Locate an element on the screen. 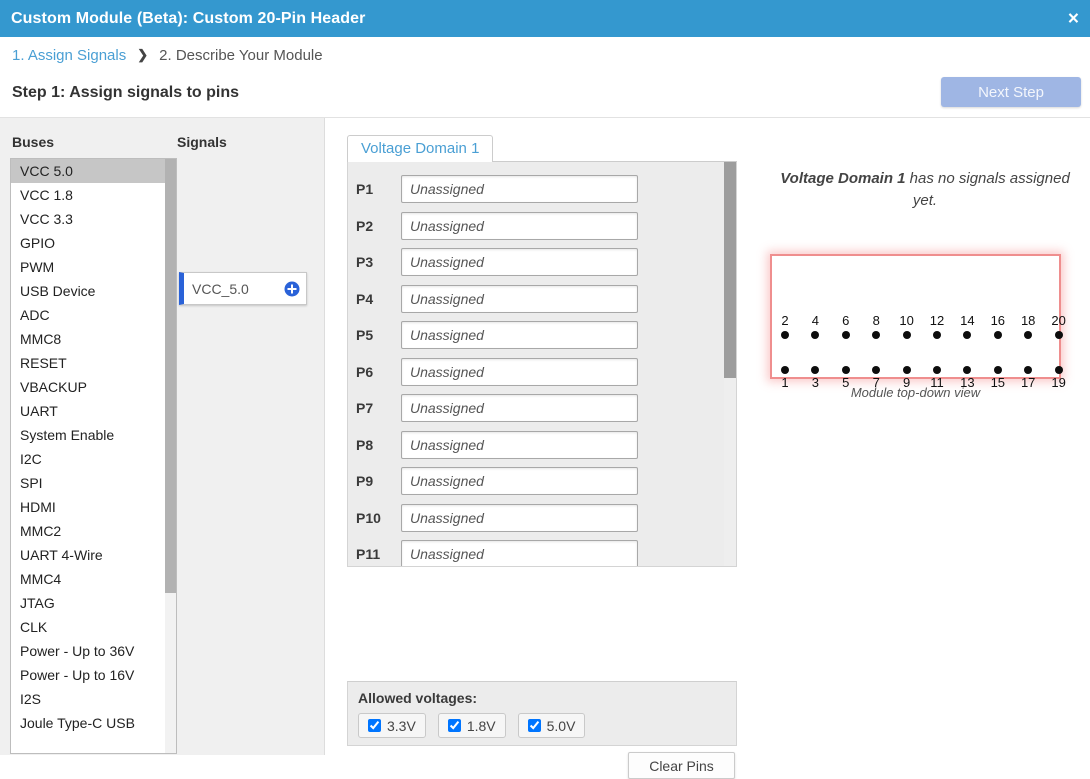 The width and height of the screenshot is (1090, 779). bus-list-item: I2S is located at coordinates (93, 699).